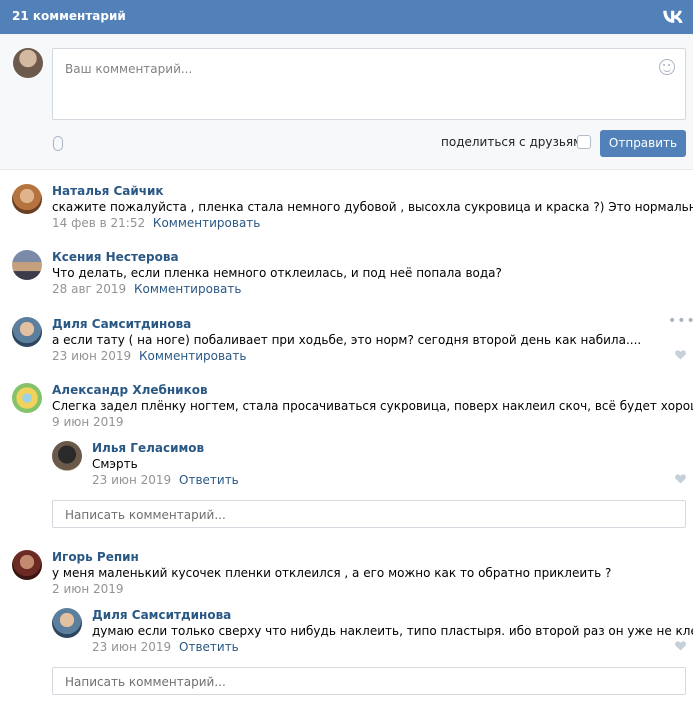  I want to click on comment-date: 28 авг 2019, so click(89, 289).